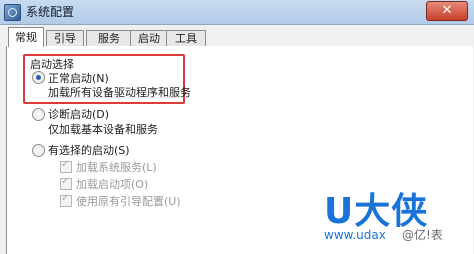 The width and height of the screenshot is (474, 254). I want to click on close-button: ✕, so click(447, 11).